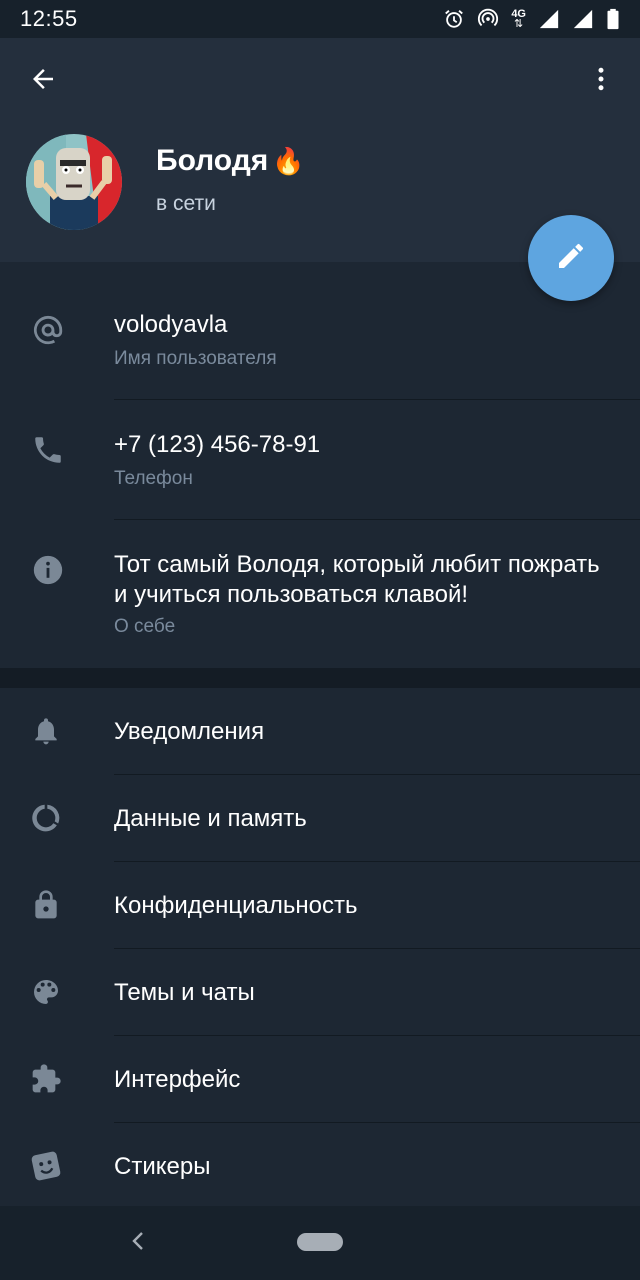  Describe the element at coordinates (49, 18) in the screenshot. I see `status-time: 12:55` at that location.